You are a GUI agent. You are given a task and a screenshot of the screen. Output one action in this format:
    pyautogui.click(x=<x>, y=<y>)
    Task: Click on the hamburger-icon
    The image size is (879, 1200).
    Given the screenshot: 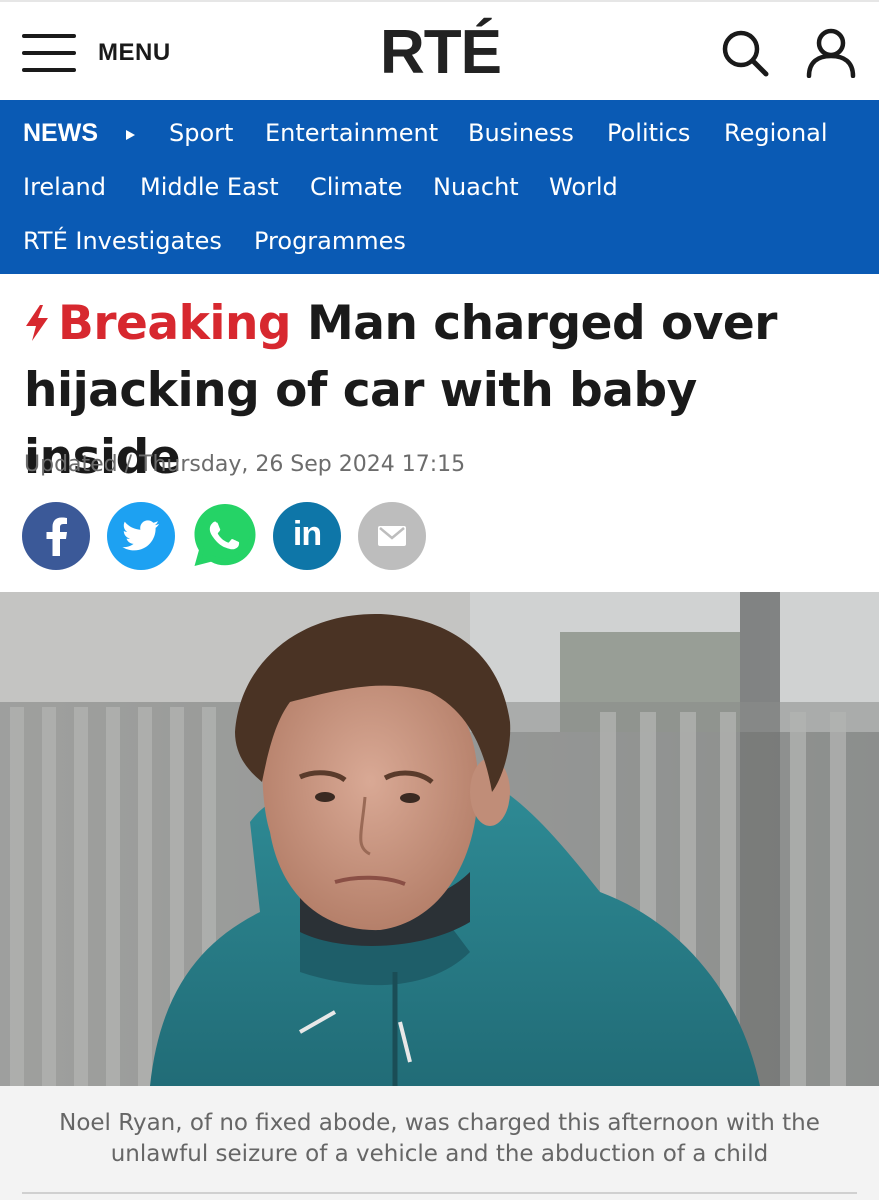 What is the action you would take?
    pyautogui.click(x=49, y=53)
    